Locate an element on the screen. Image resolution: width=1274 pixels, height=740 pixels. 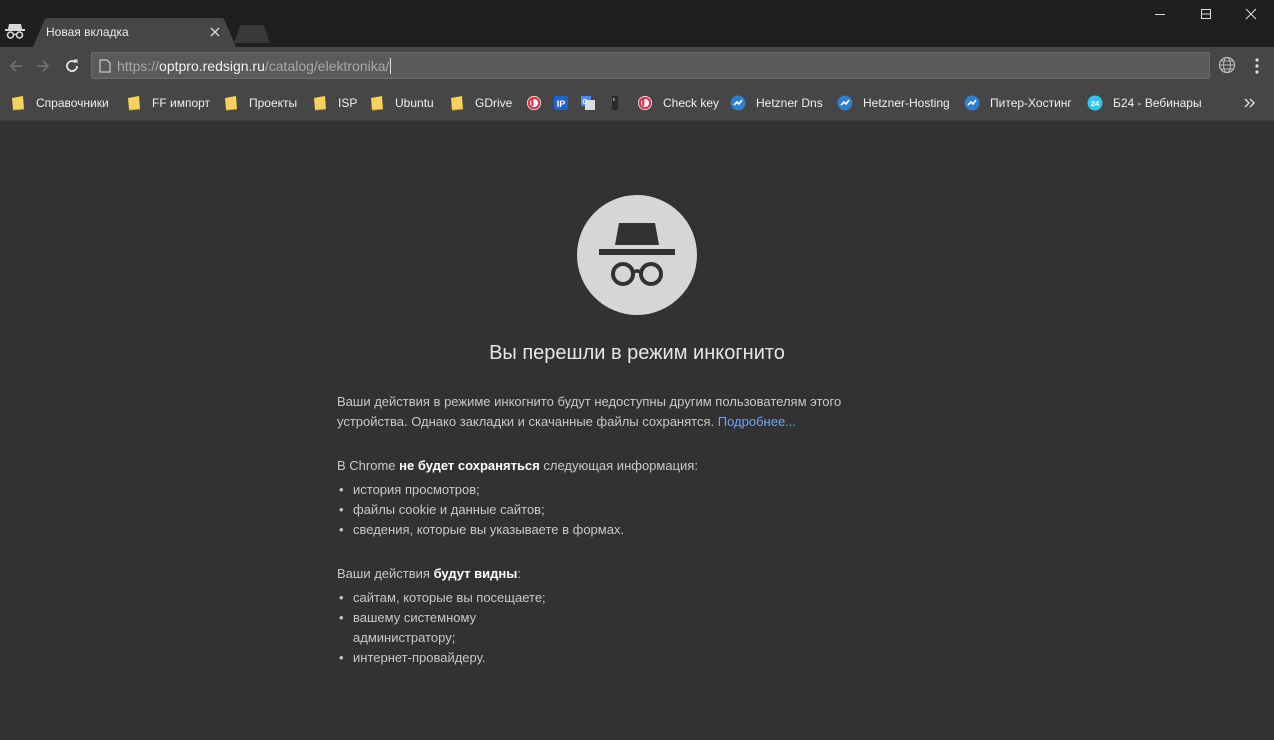
url-path: /catalog/elektronika/ is located at coordinates (327, 66).